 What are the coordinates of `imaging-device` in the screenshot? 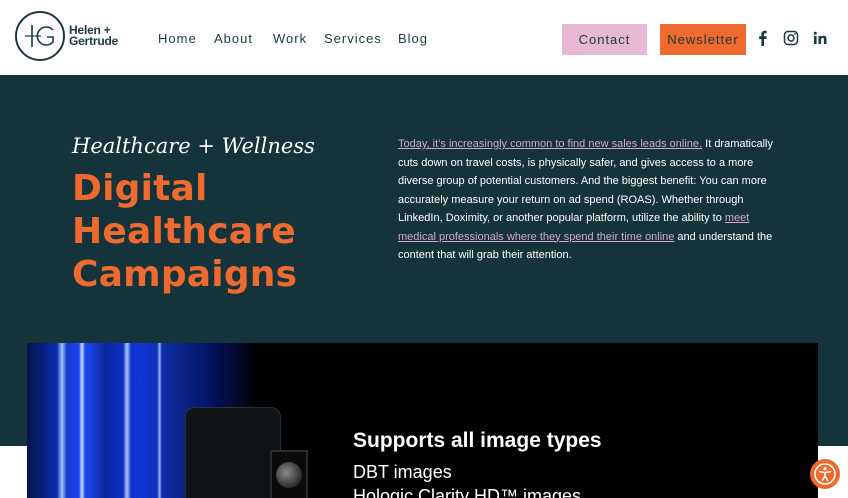 It's located at (233, 452).